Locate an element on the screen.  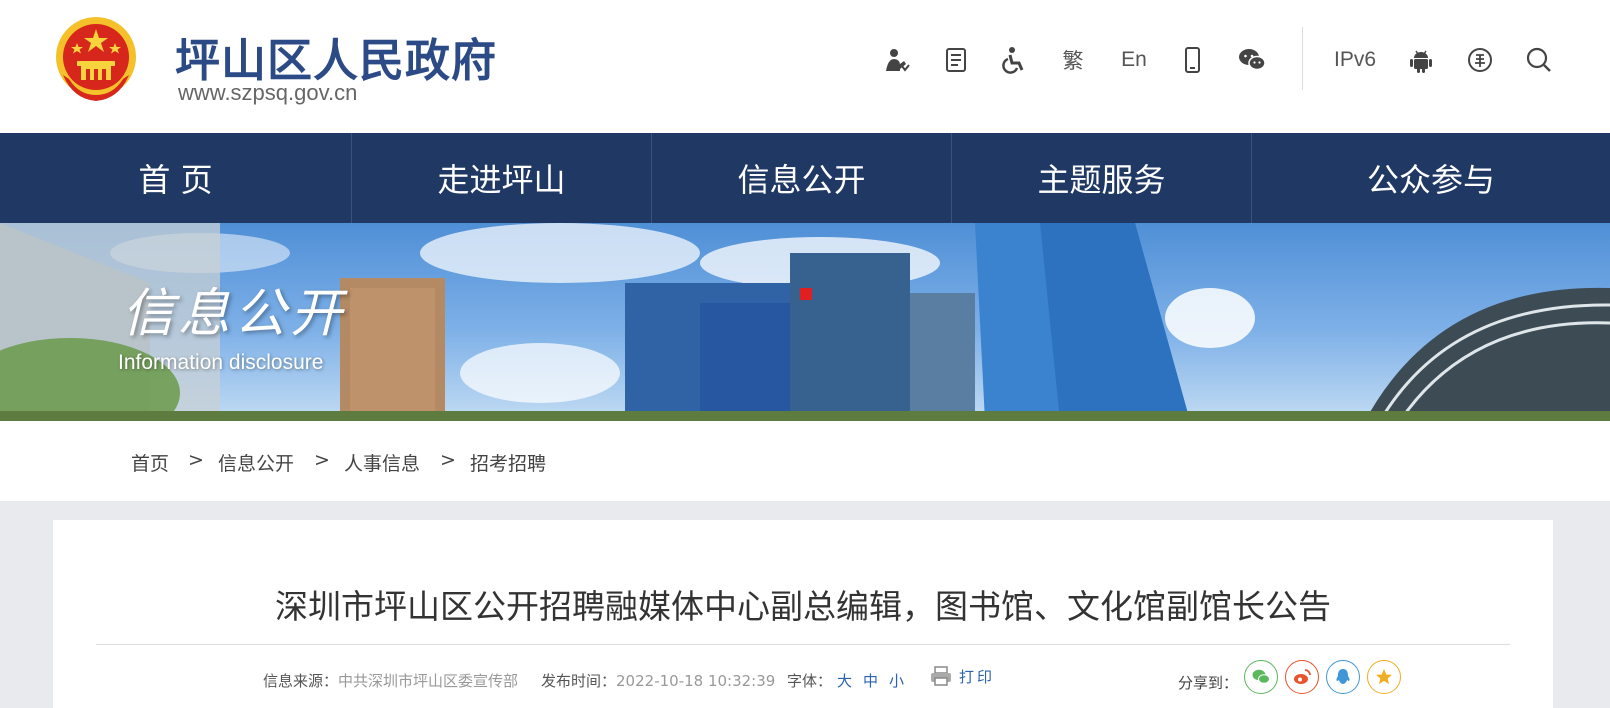
main-nav: 首 页 走进坪山 信息公开 主题服务 公众参与 is located at coordinates (805, 178).